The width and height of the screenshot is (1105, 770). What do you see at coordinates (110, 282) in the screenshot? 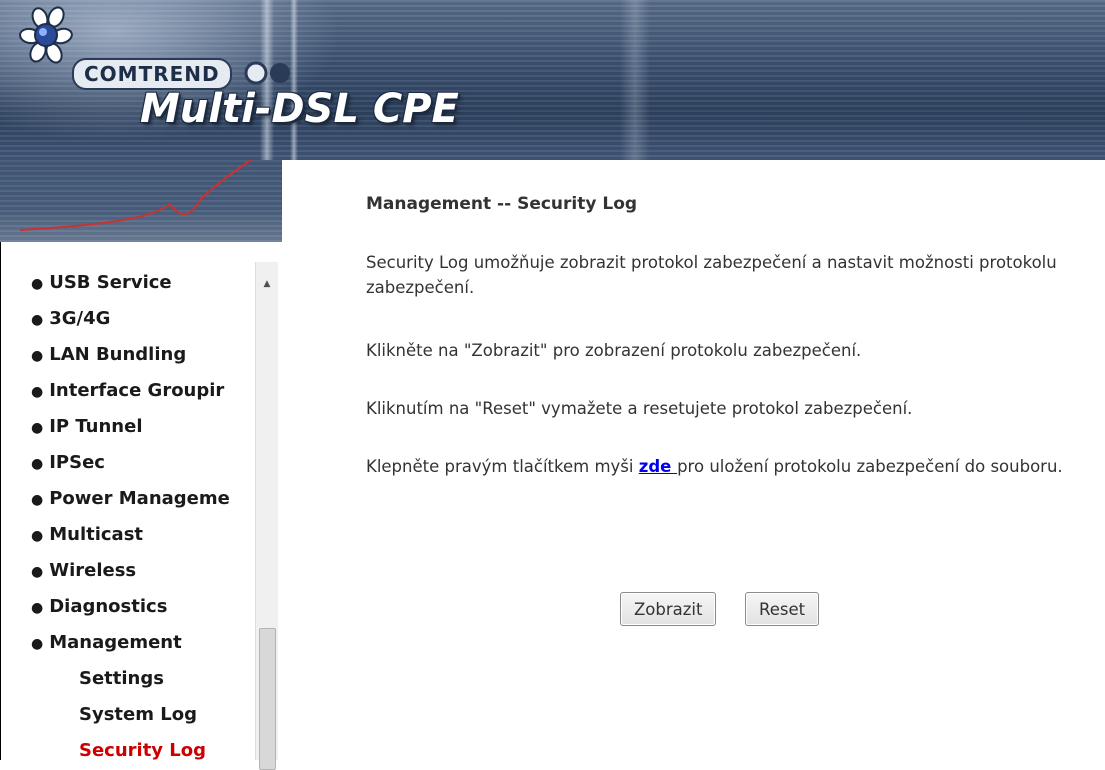
I see `sidebar-item-label: USB Service` at bounding box center [110, 282].